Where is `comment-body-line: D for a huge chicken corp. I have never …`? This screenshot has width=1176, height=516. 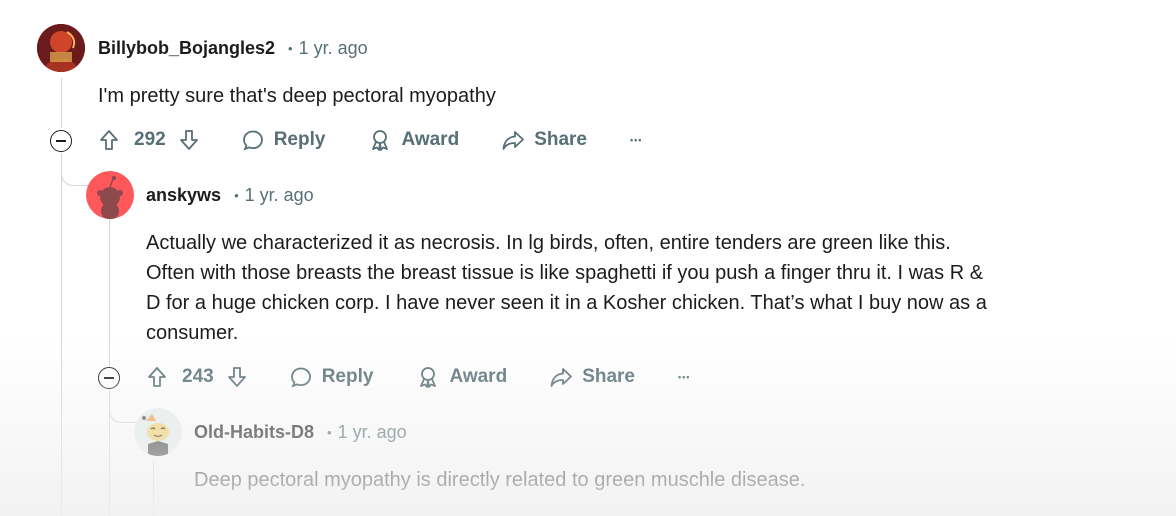 comment-body-line: D for a huge chicken corp. I have never … is located at coordinates (566, 303).